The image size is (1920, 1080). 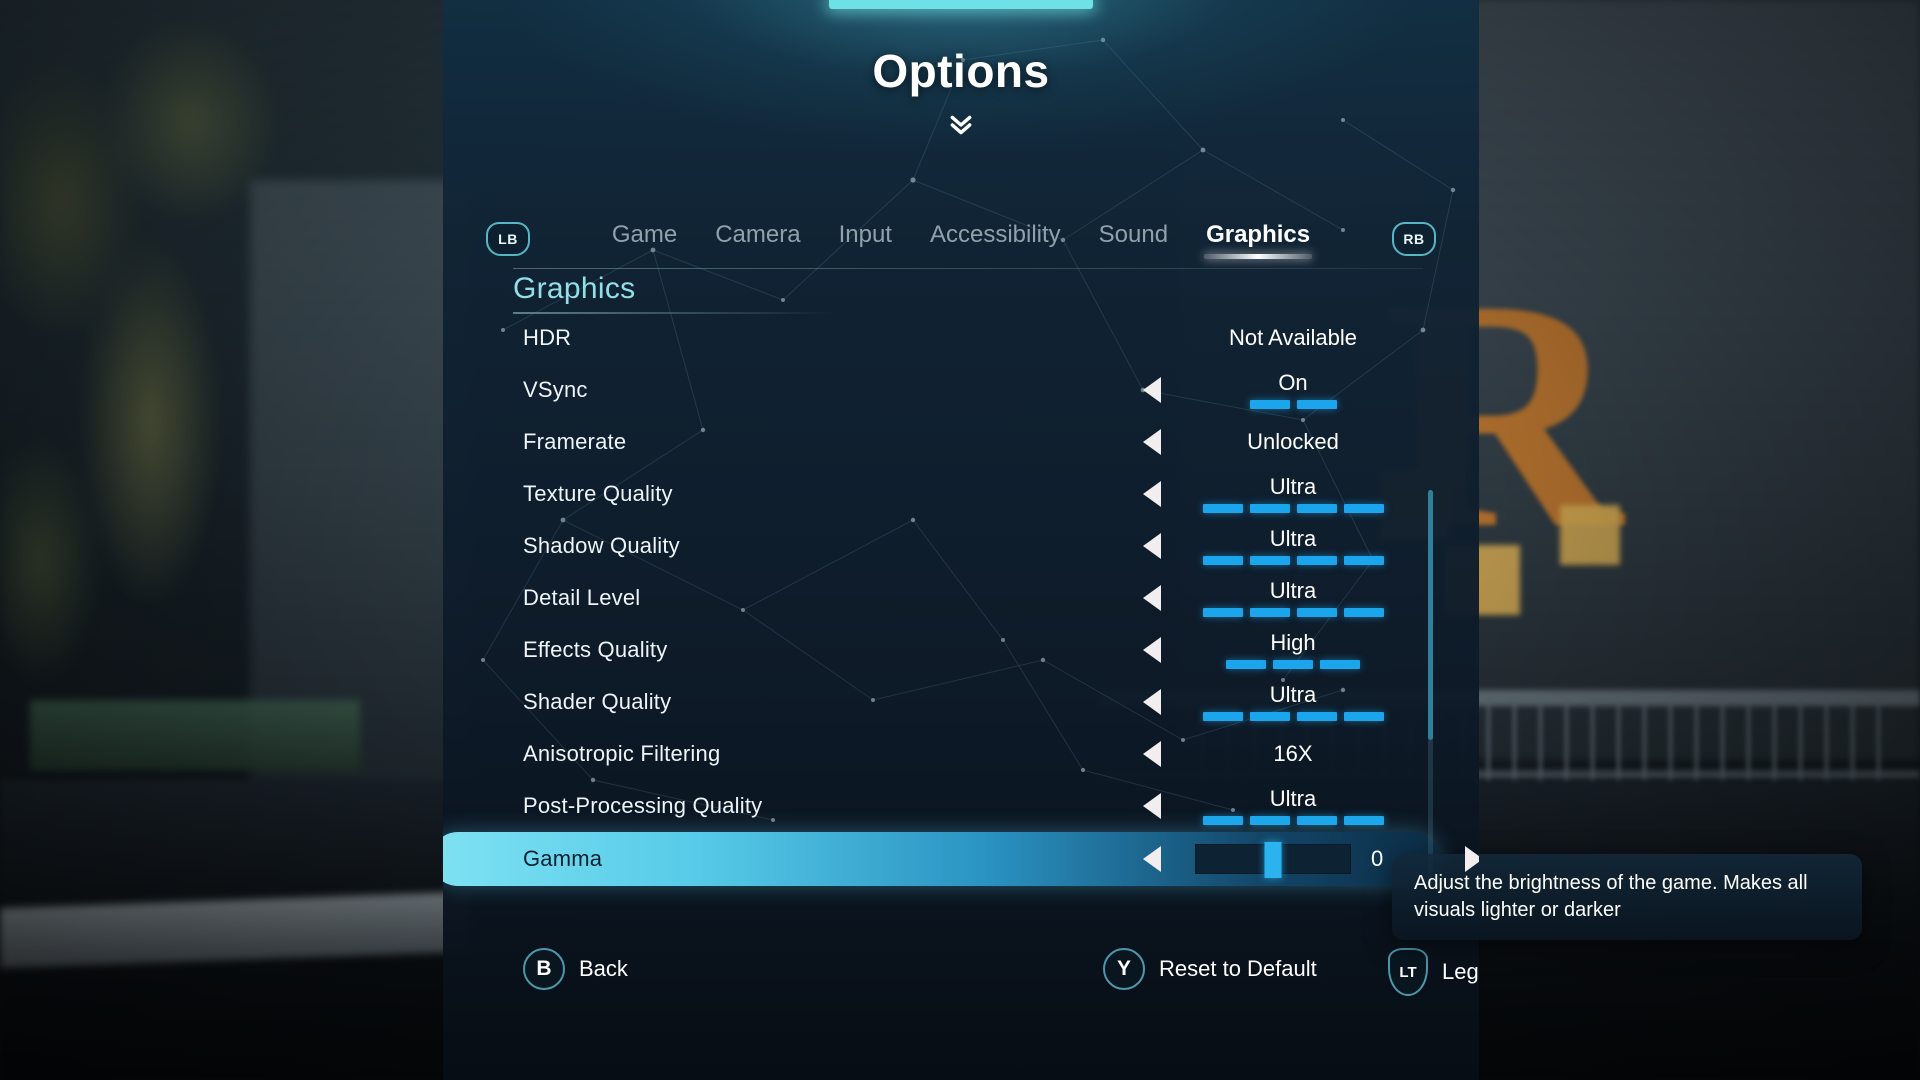 I want to click on setting-control: Unlocked, so click(x=1293, y=442).